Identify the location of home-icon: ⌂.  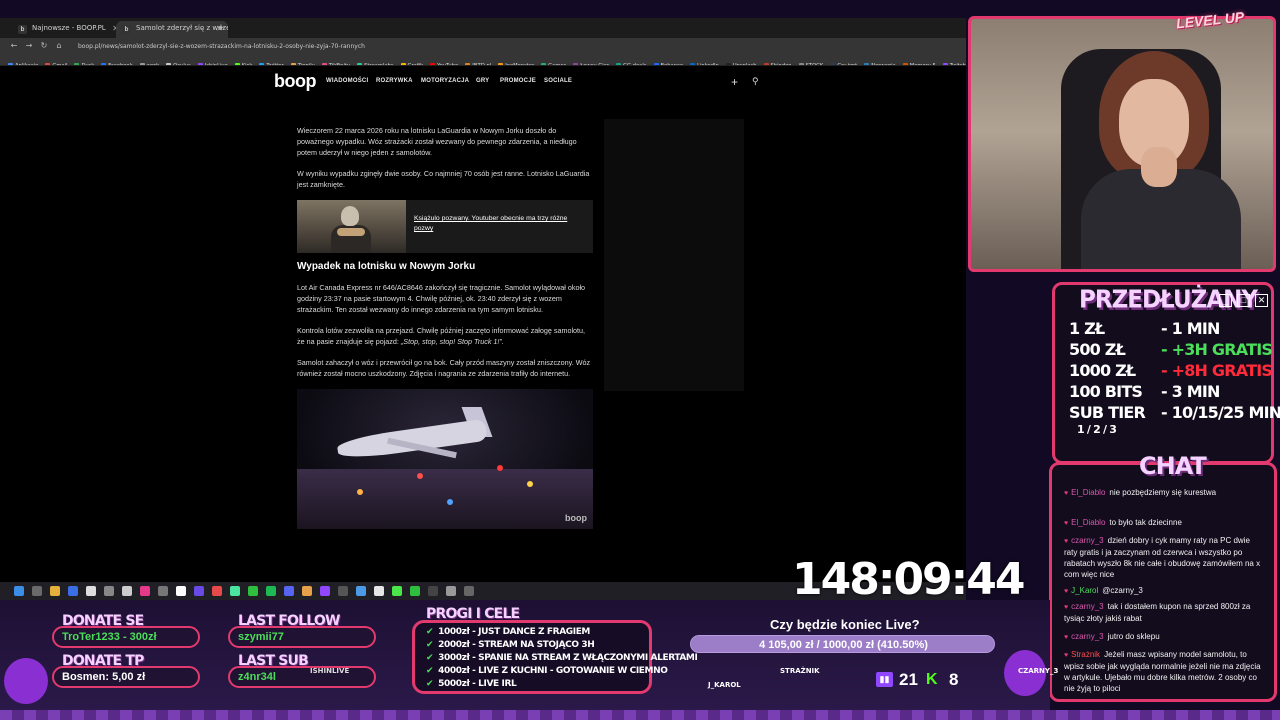
(59, 46).